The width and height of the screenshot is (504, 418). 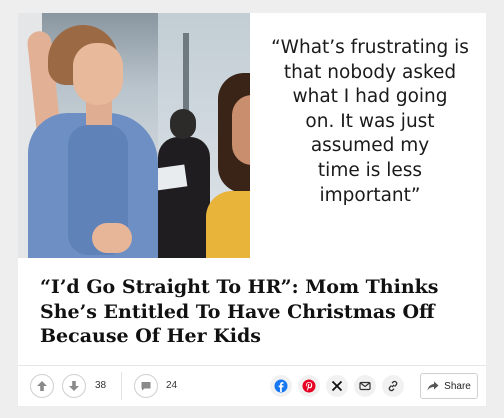 I want to click on upvote-button, so click(x=42, y=386).